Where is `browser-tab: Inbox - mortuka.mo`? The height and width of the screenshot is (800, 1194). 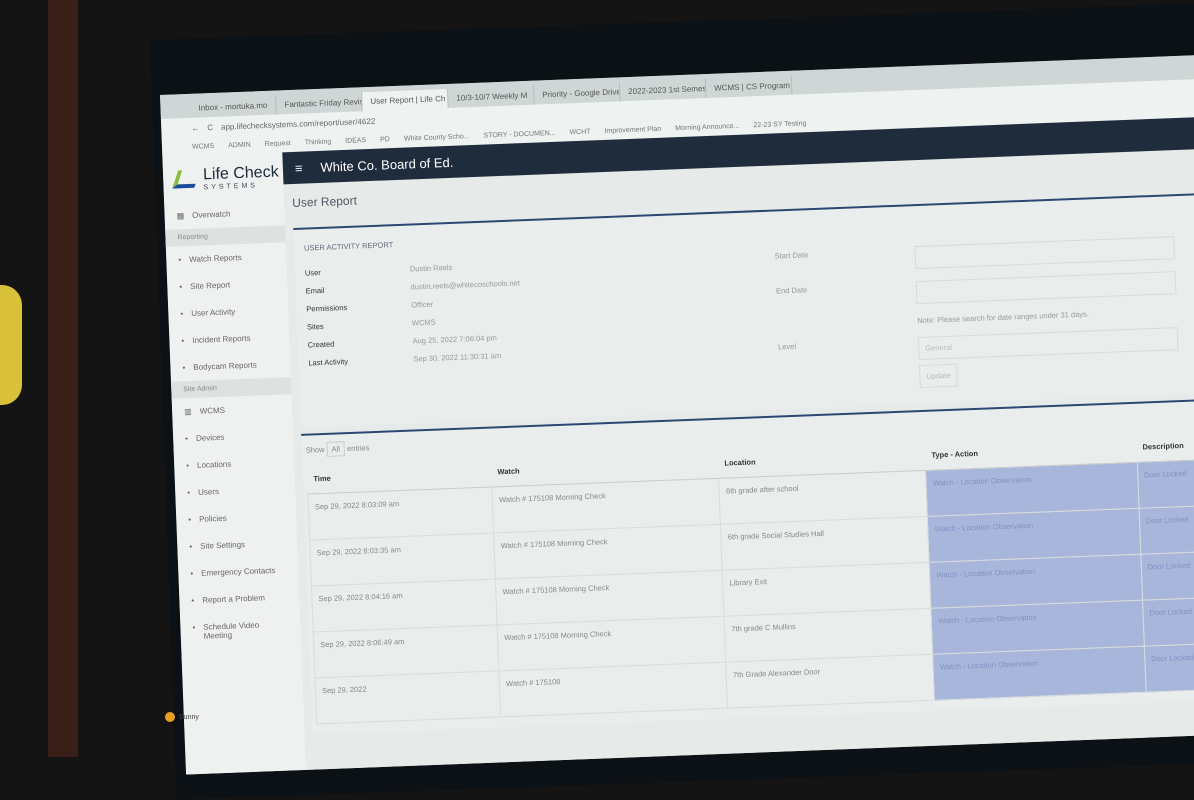 browser-tab: Inbox - mortuka.mo is located at coordinates (233, 106).